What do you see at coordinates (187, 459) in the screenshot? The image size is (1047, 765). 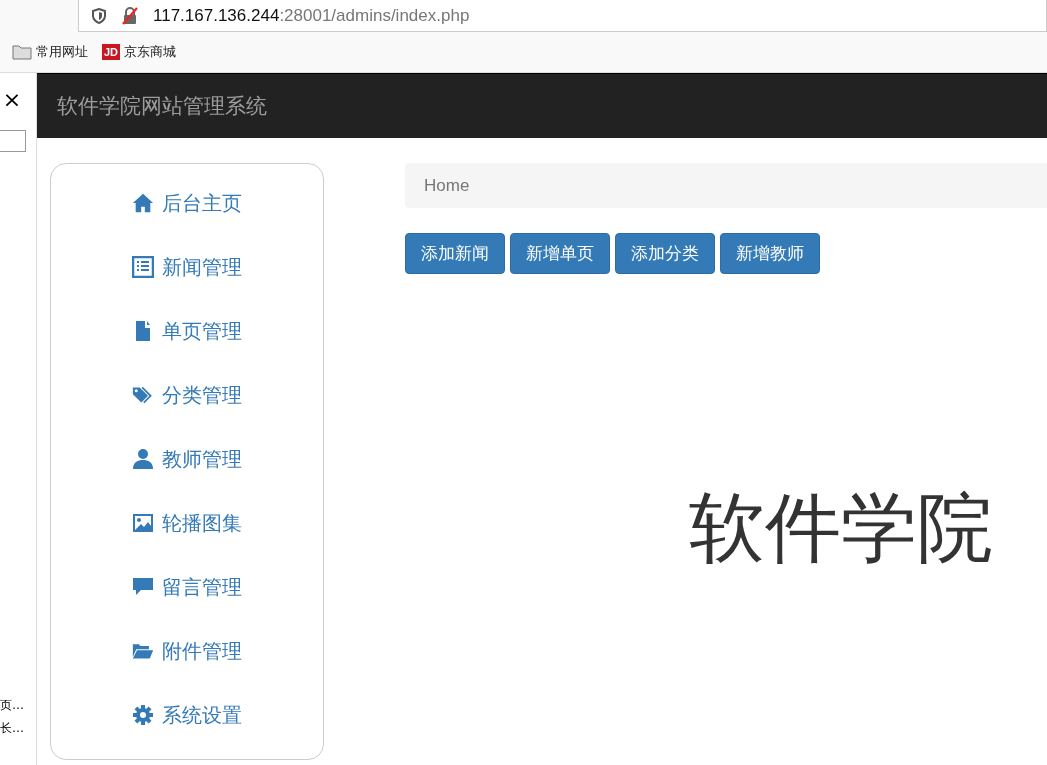 I see `sidebar-item: 教师管理` at bounding box center [187, 459].